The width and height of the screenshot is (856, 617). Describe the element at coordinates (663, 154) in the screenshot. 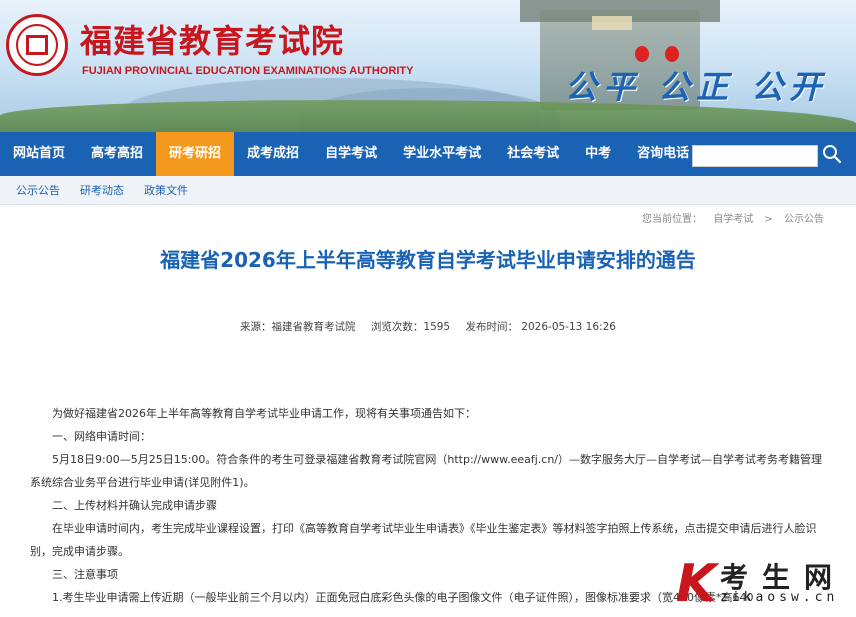

I see `nav-item-phone: 咨询电话` at that location.